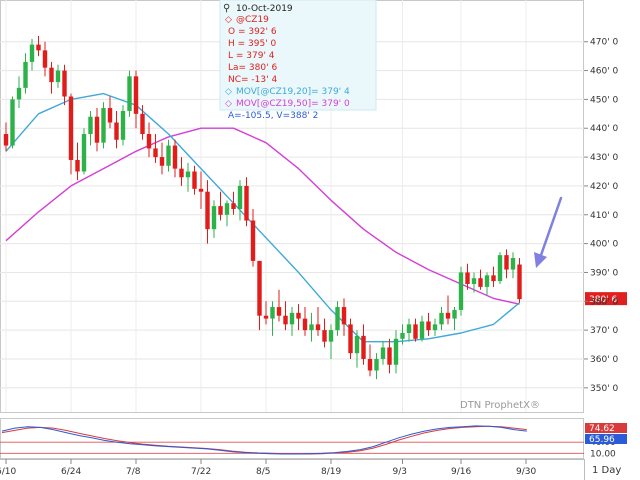  I want to click on info-open: O = 392' 6, so click(252, 32).